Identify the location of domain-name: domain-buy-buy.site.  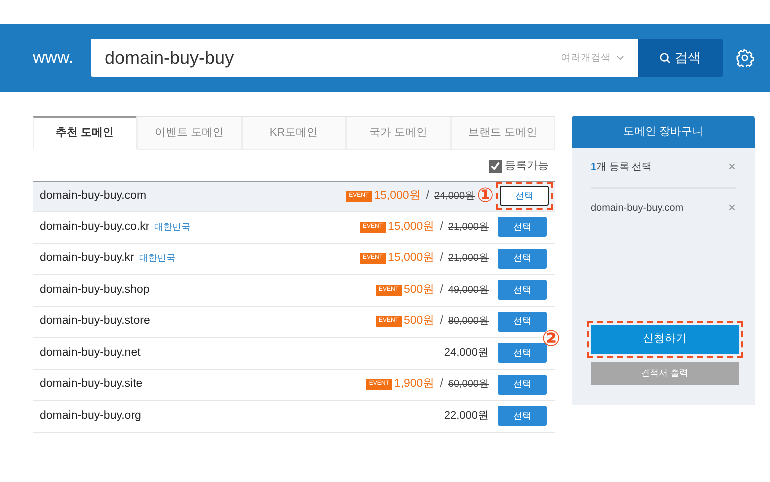
(91, 384).